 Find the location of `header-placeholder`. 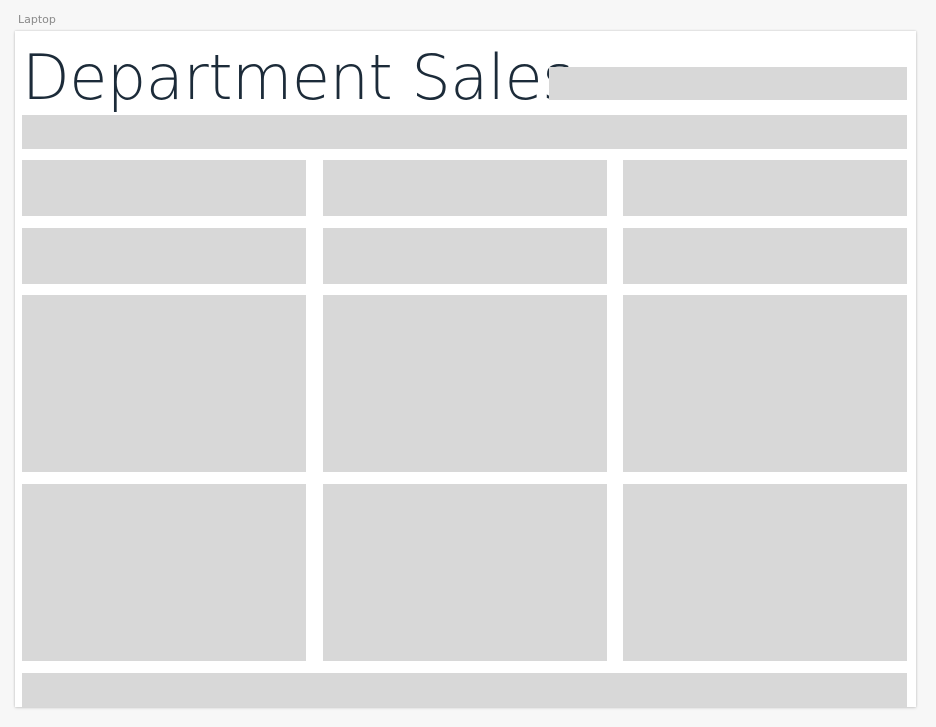

header-placeholder is located at coordinates (728, 83).